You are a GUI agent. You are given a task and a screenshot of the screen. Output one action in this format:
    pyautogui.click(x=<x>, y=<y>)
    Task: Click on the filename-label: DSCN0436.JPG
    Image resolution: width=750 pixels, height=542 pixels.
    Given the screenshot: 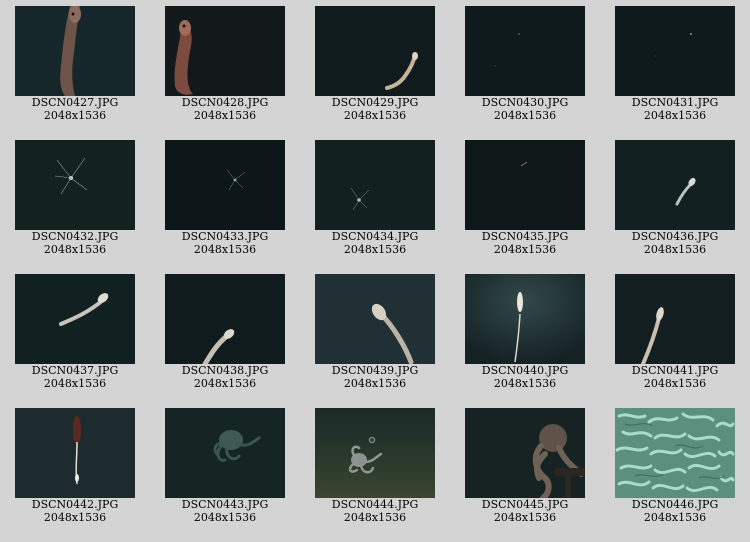 What is the action you would take?
    pyautogui.click(x=675, y=236)
    